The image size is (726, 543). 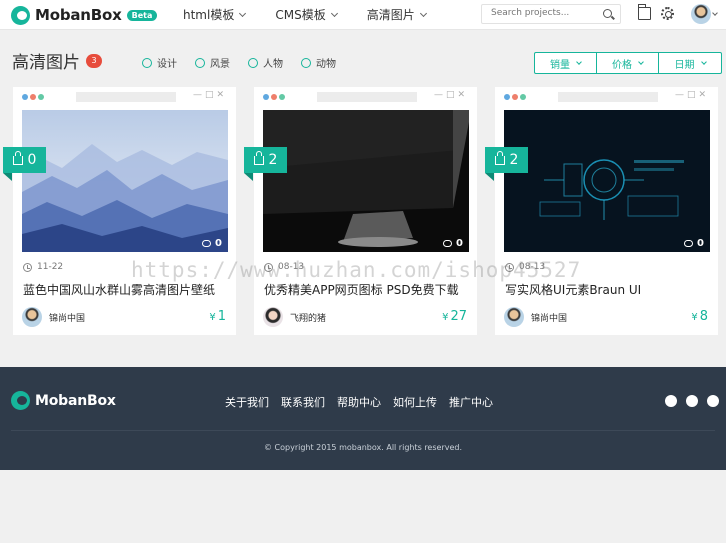 I want to click on main-nav: html模板 CMS模板 高清图片, so click(x=319, y=14).